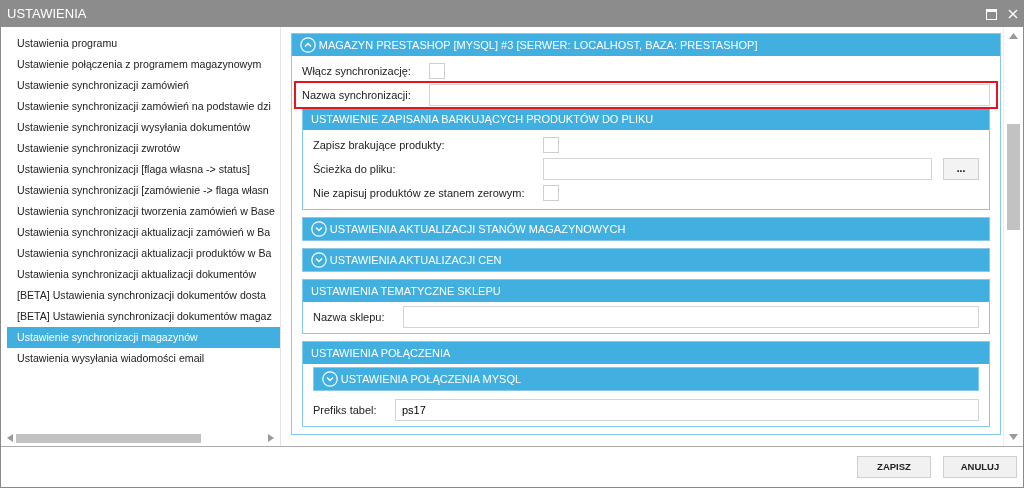 The image size is (1024, 488). I want to click on field-label: Zapisz brakujące produkty:, so click(379, 145).